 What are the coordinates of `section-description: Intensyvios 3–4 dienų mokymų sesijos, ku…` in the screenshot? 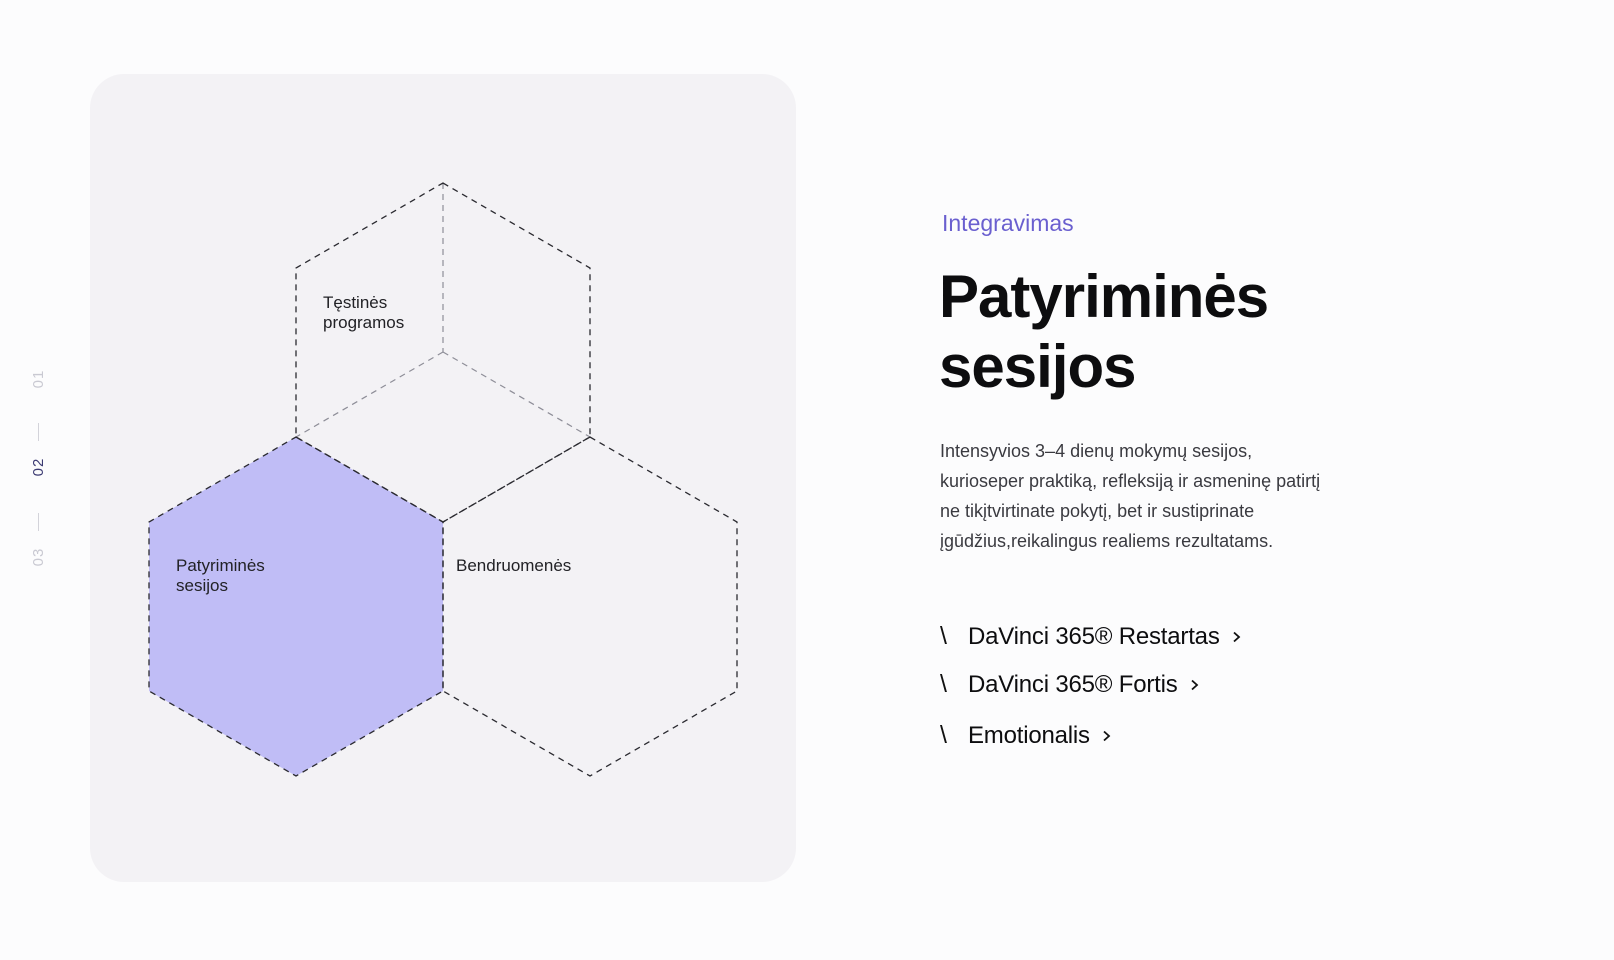 It's located at (1150, 496).